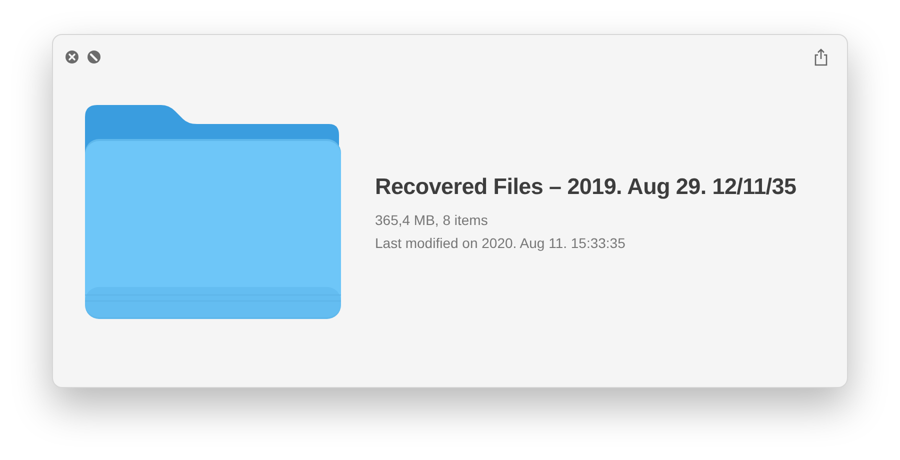 This screenshot has height=460, width=900. I want to click on fullscreen-button, so click(94, 57).